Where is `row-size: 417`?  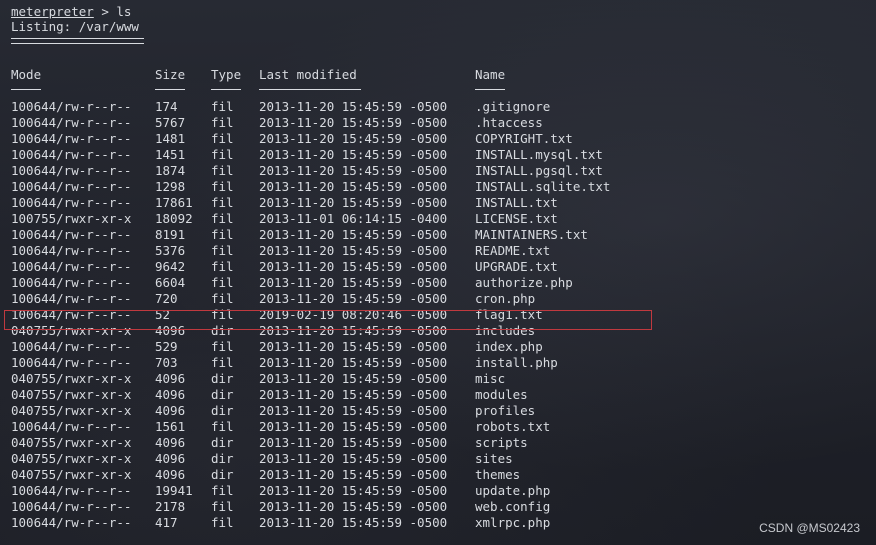
row-size: 417 is located at coordinates (166, 522).